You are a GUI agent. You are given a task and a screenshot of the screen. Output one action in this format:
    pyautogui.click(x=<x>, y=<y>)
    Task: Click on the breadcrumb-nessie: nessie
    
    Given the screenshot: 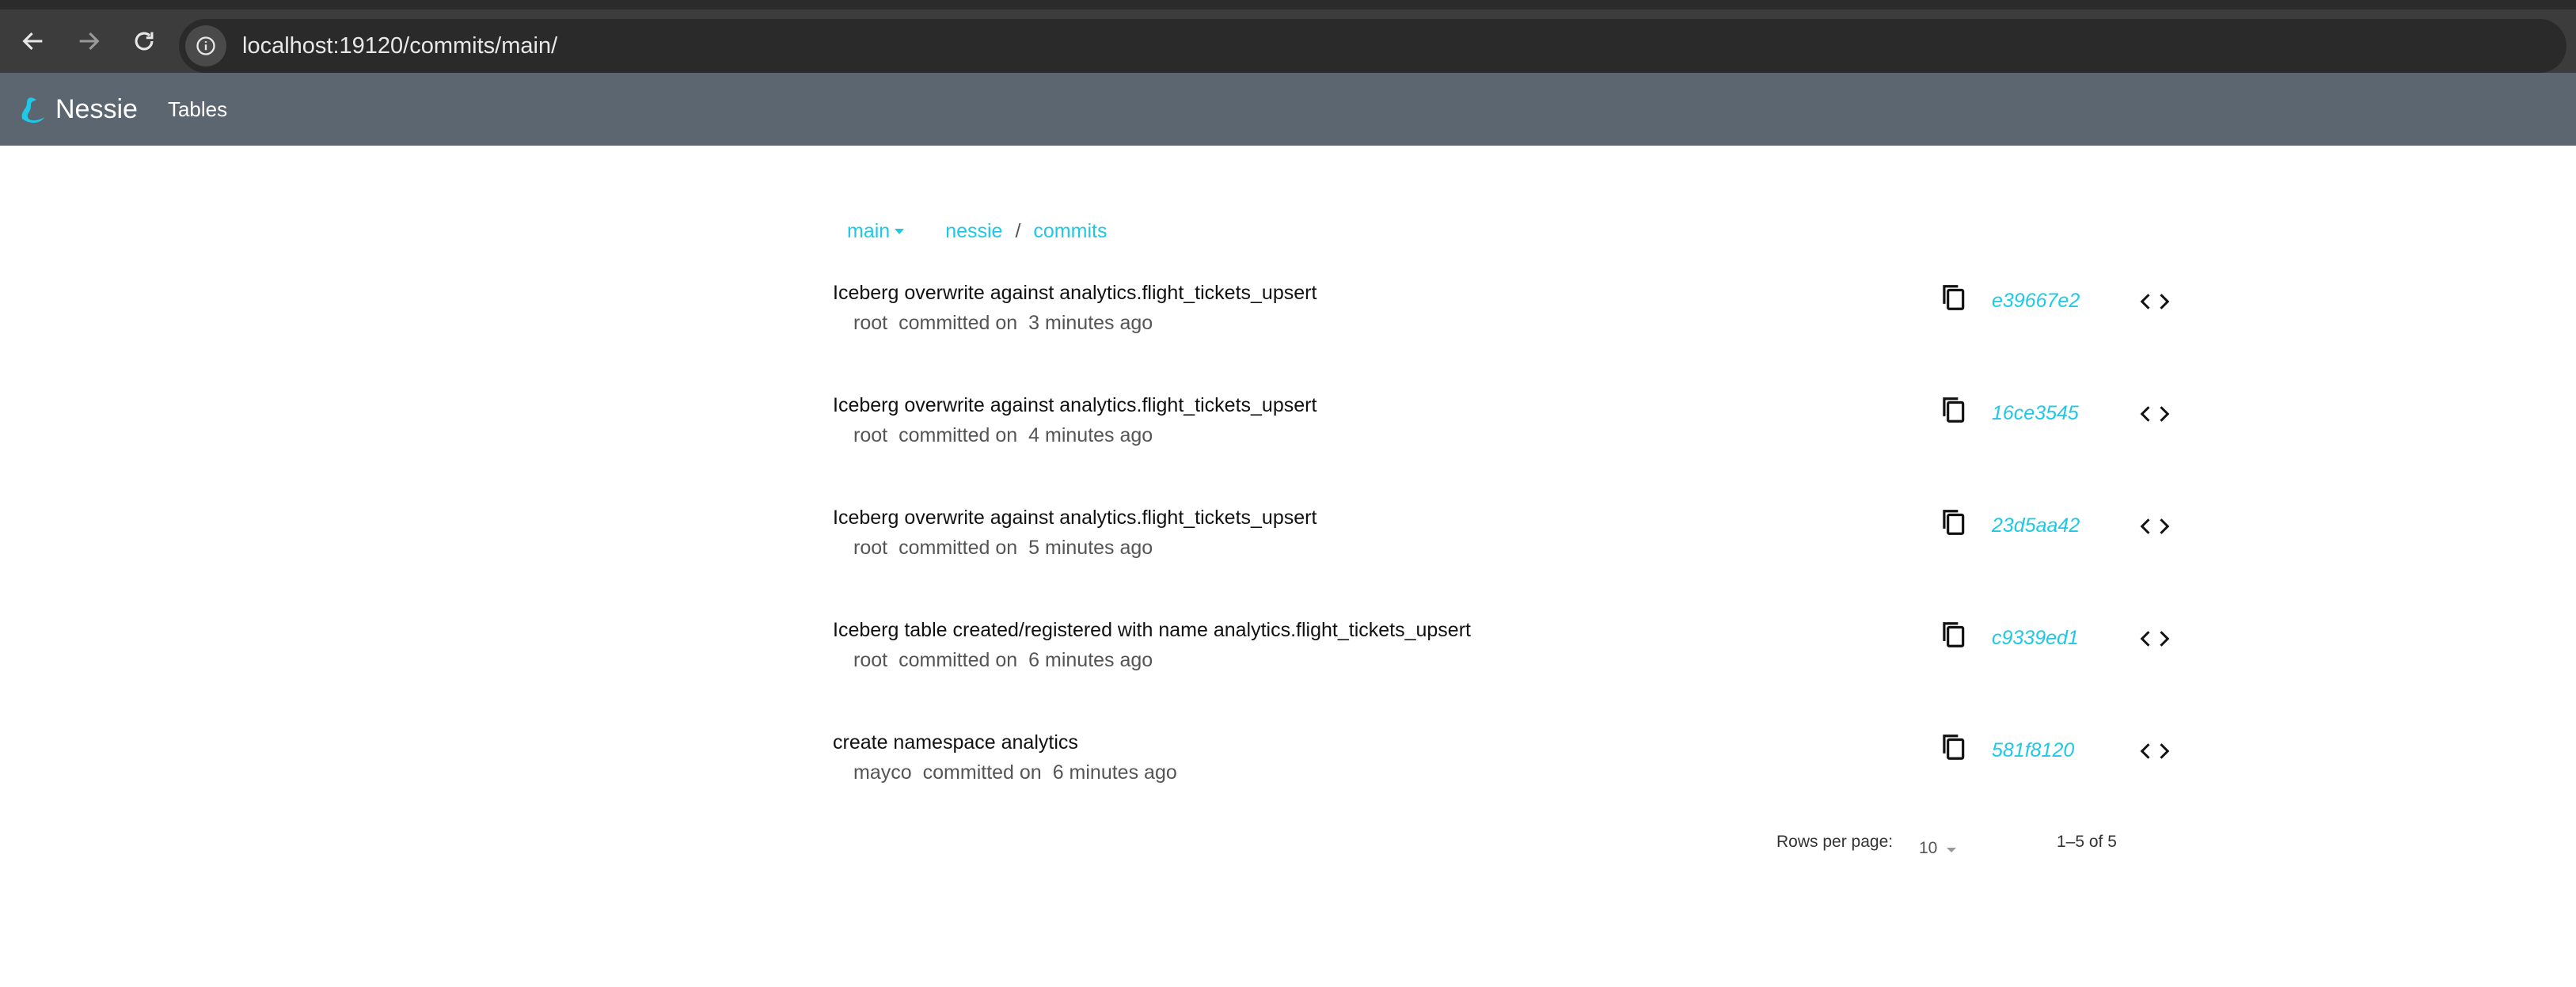 What is the action you would take?
    pyautogui.click(x=974, y=231)
    